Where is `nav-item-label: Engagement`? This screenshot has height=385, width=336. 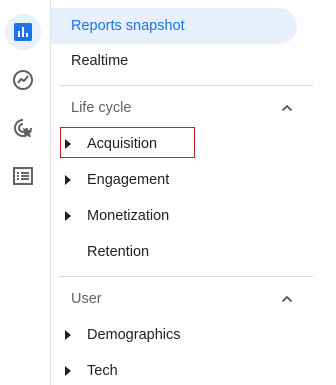 nav-item-label: Engagement is located at coordinates (128, 180).